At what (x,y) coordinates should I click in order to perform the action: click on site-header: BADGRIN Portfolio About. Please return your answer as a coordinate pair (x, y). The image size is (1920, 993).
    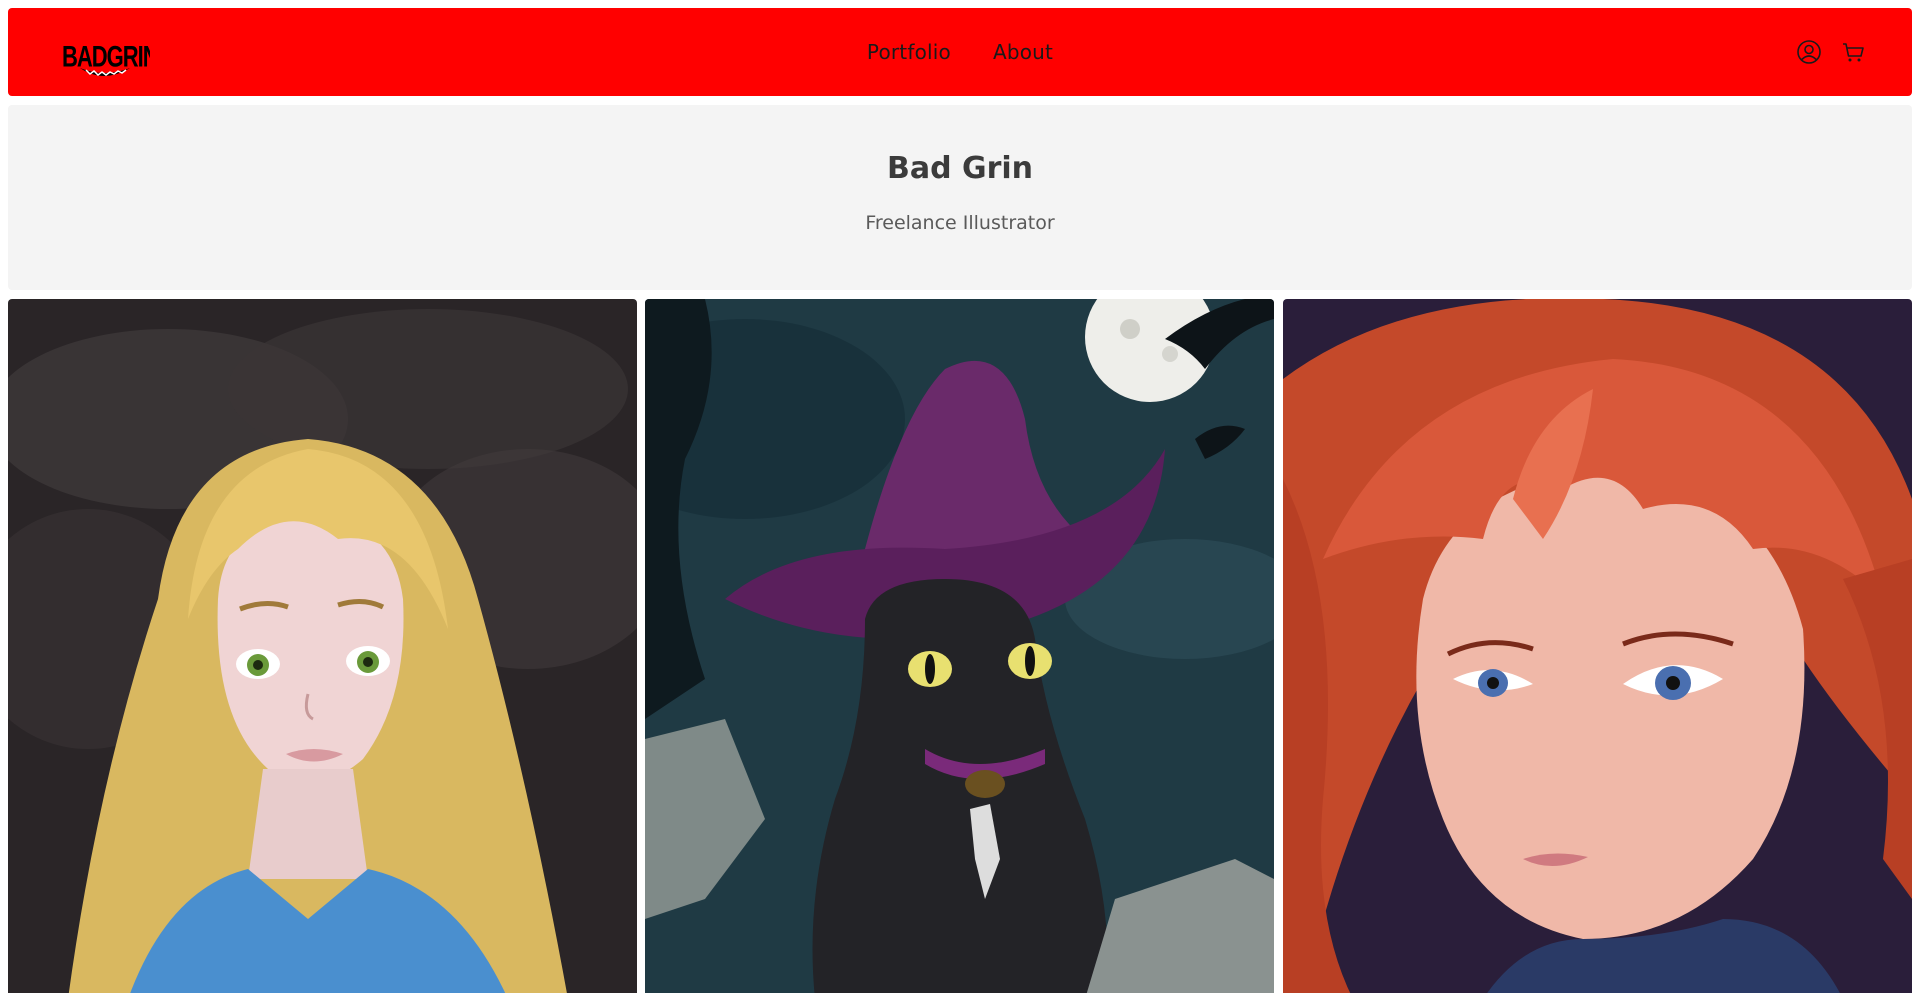
    Looking at the image, I should click on (960, 52).